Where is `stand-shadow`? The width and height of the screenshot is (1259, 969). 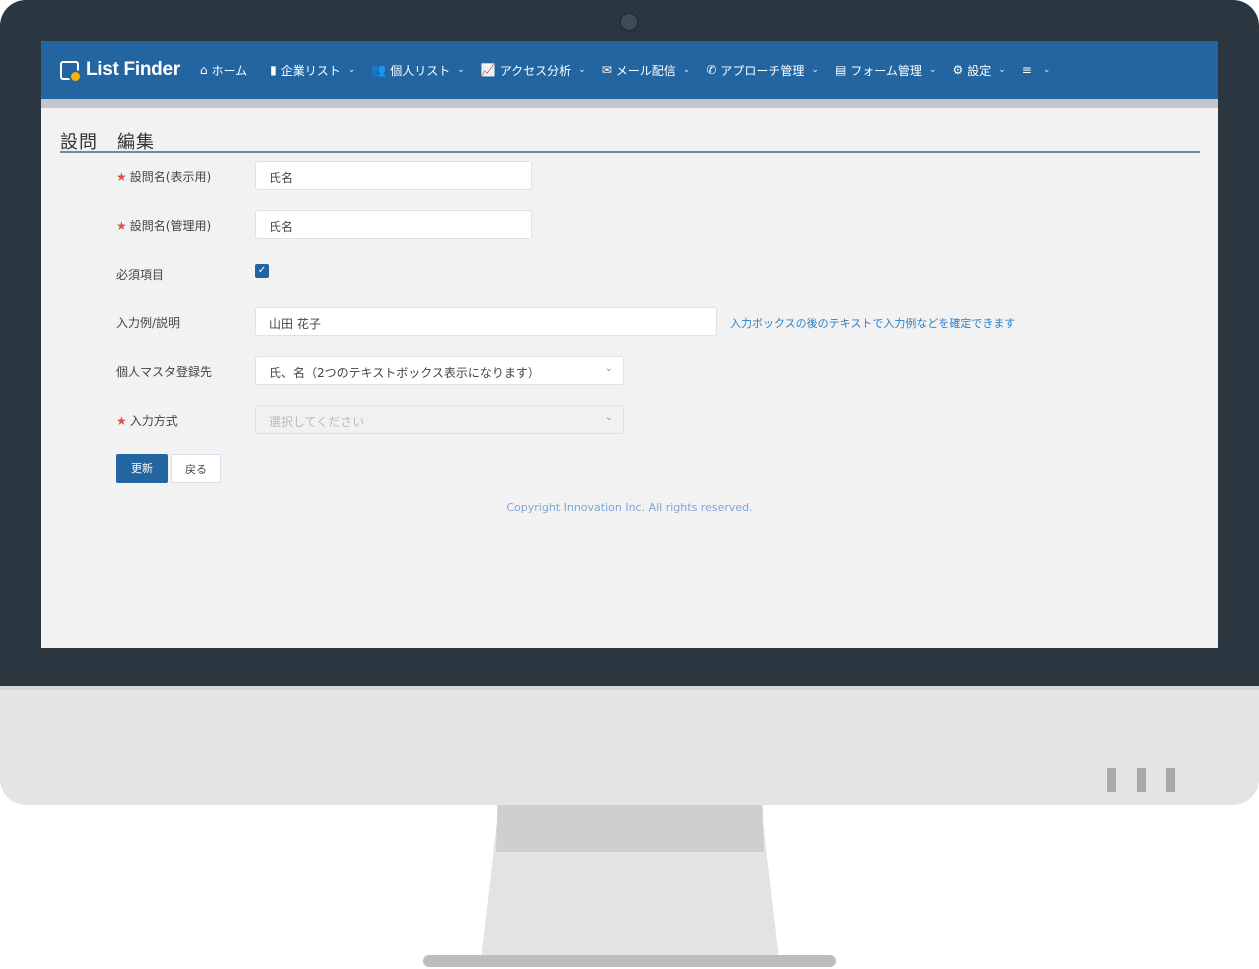 stand-shadow is located at coordinates (630, 828).